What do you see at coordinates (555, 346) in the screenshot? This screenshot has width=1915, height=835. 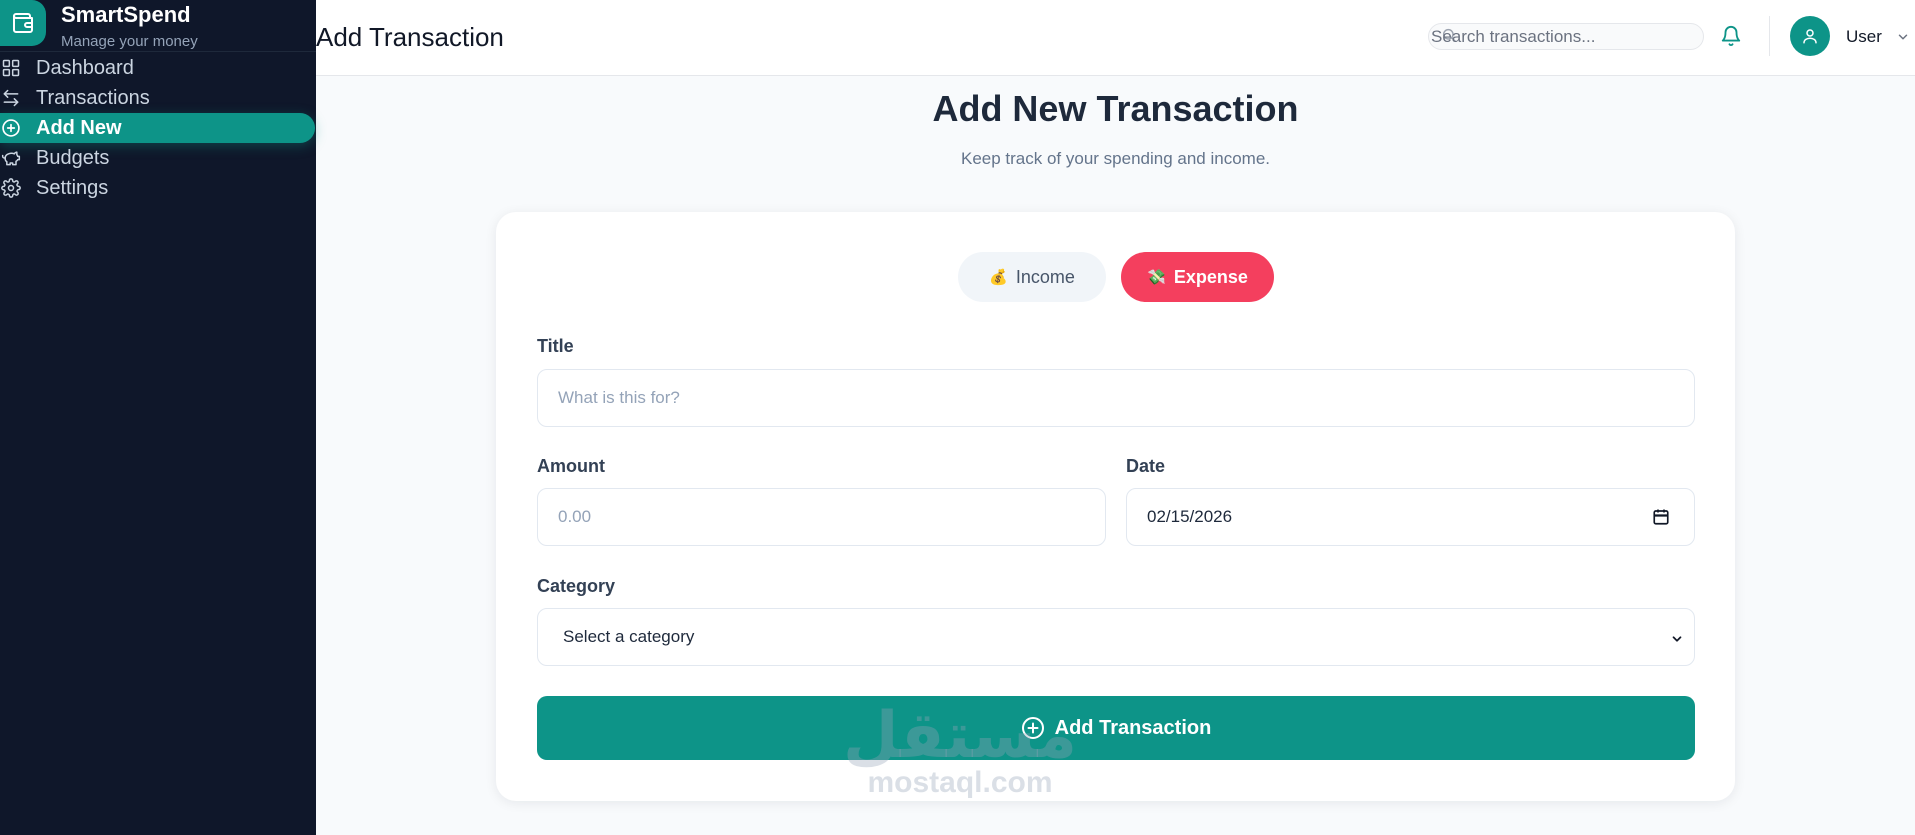 I see `title-label: Title` at bounding box center [555, 346].